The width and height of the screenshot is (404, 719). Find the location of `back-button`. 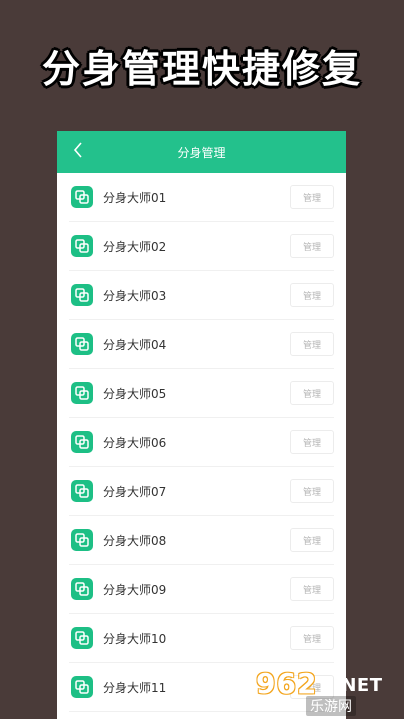

back-button is located at coordinates (78, 152).